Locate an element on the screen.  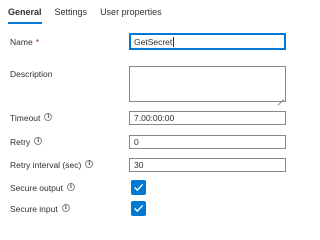
name-label: Name * is located at coordinates (24, 42).